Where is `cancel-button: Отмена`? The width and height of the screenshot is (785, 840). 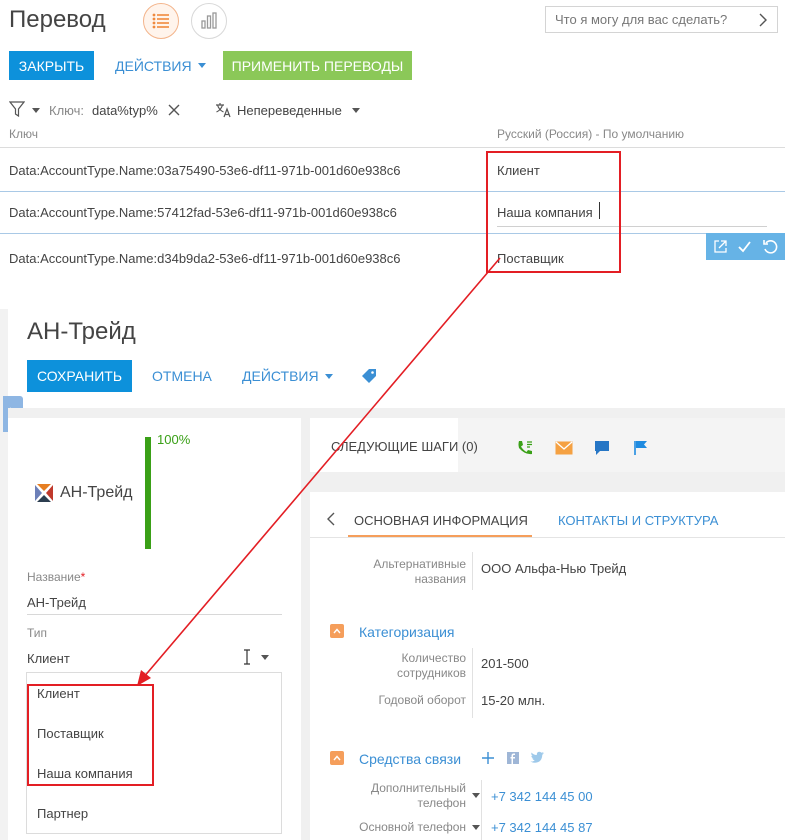 cancel-button: Отмена is located at coordinates (182, 376).